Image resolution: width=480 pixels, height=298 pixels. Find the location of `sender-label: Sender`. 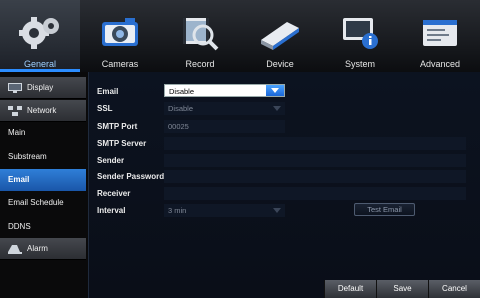

sender-label: Sender is located at coordinates (111, 160).